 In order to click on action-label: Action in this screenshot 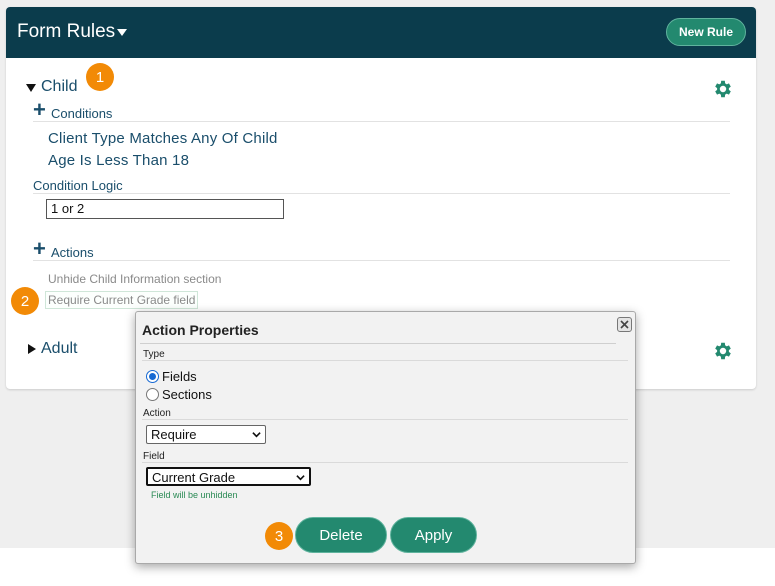, I will do `click(157, 413)`.